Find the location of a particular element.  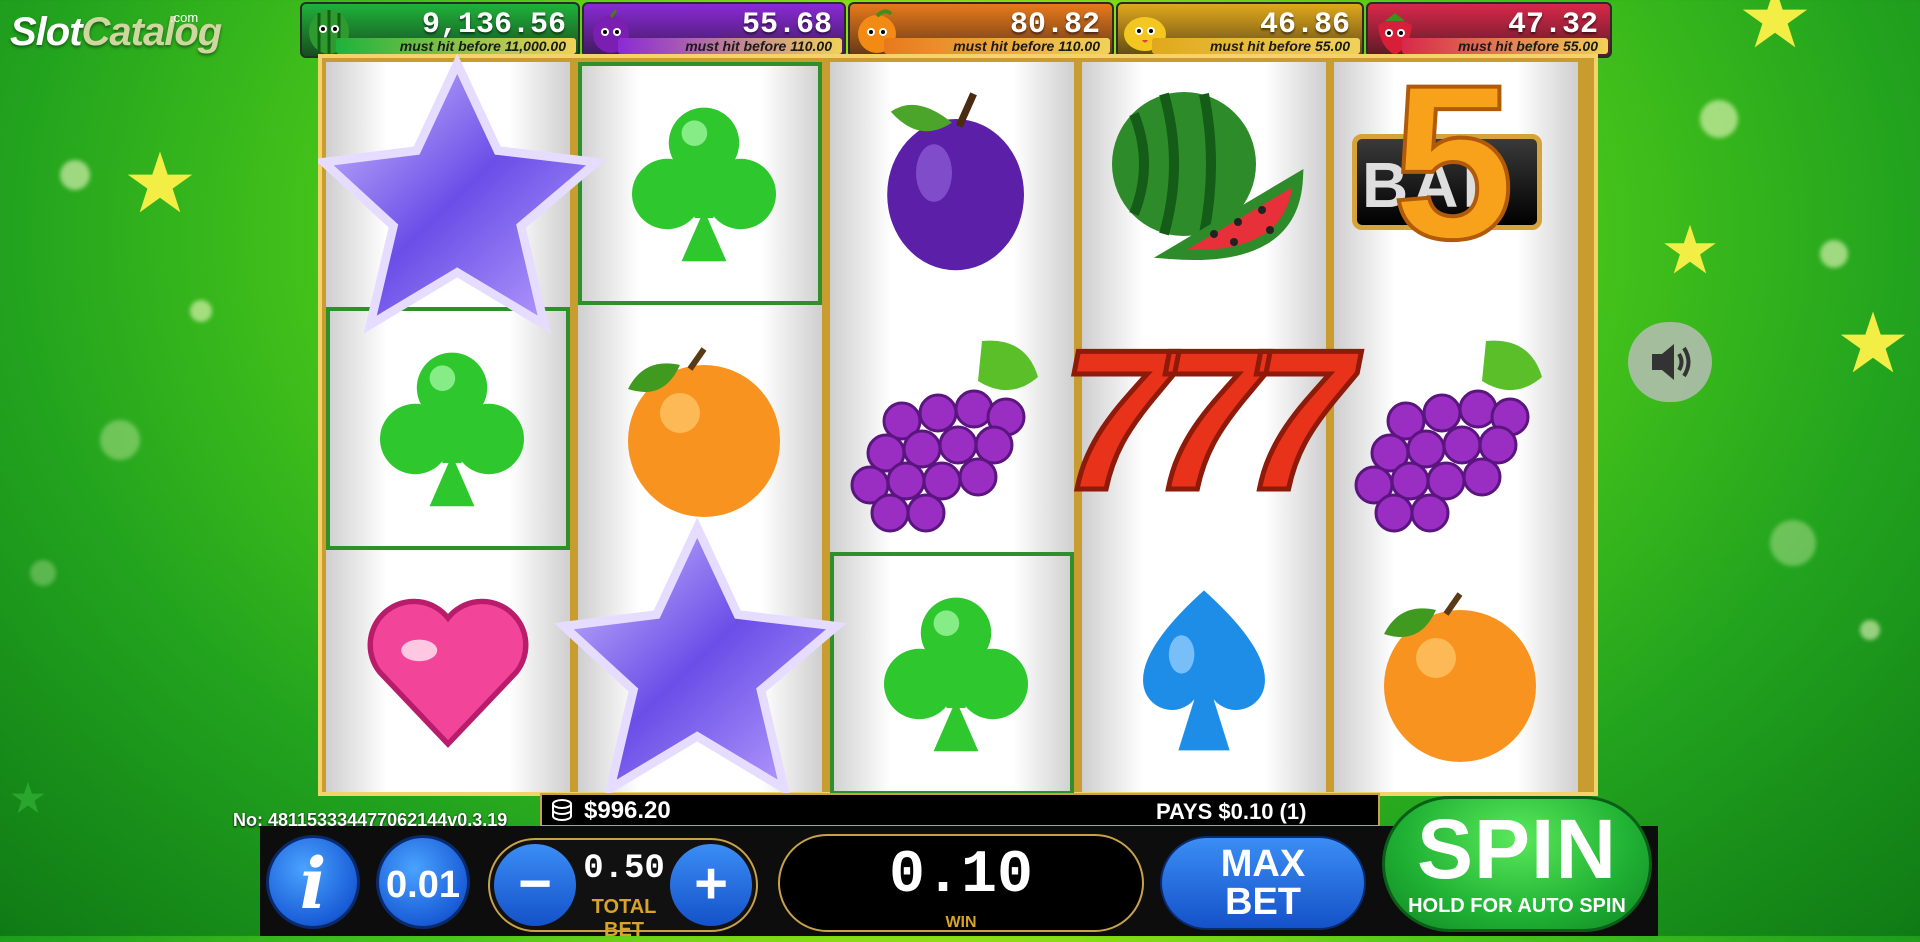

logo-text-com: .com is located at coordinates (184, 17).